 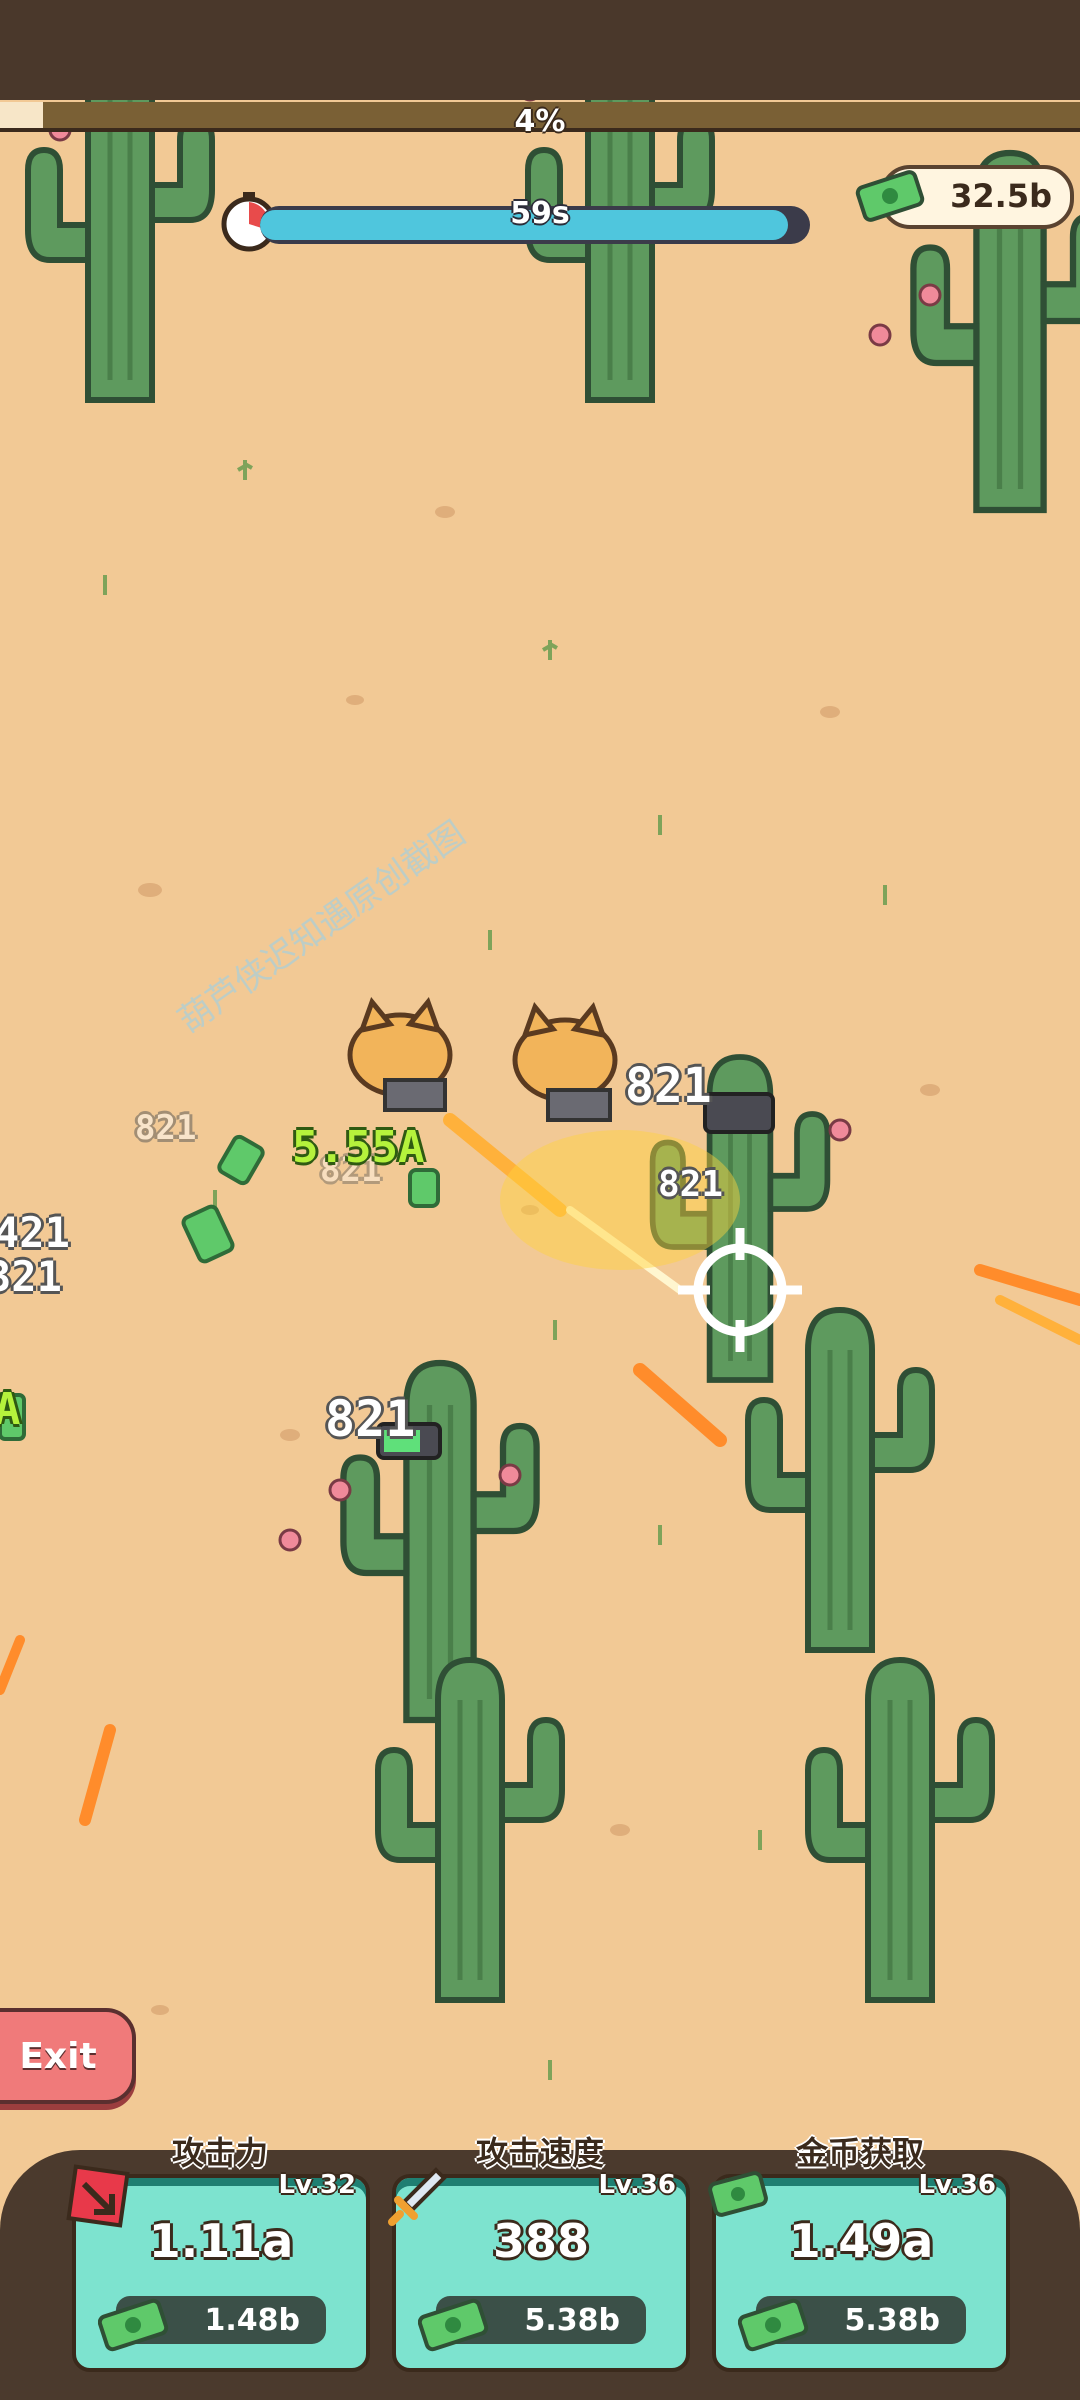 I want to click on cash-stack-icon, so click(x=890, y=196).